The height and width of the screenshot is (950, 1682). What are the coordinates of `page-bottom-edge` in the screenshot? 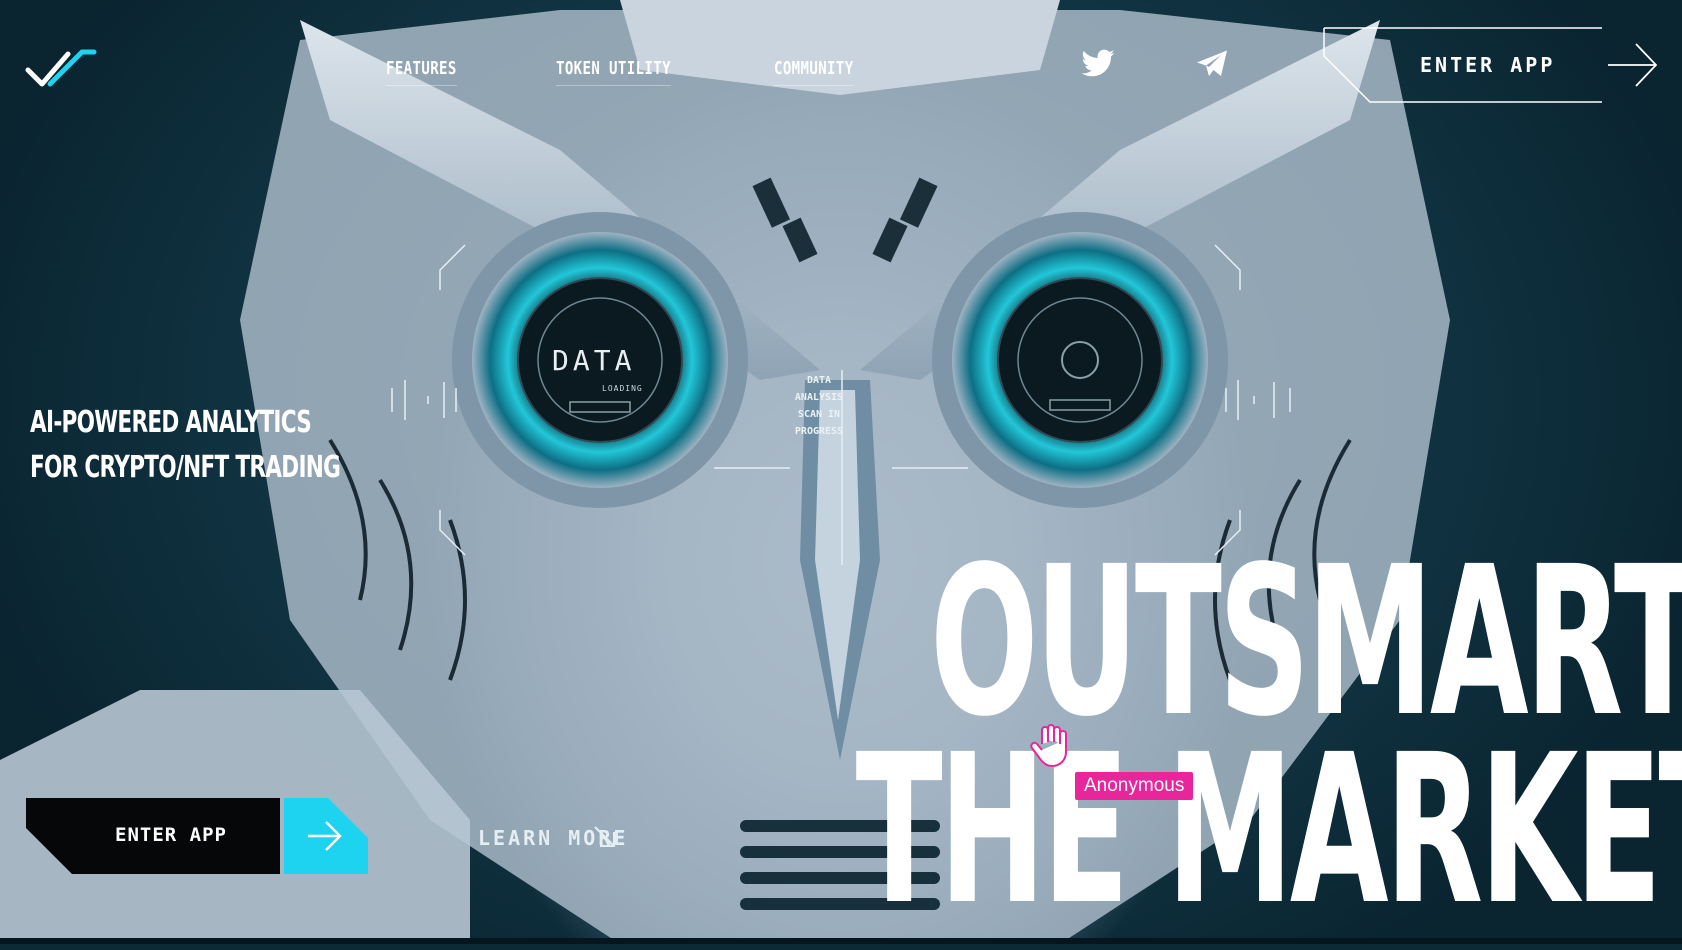 It's located at (841, 941).